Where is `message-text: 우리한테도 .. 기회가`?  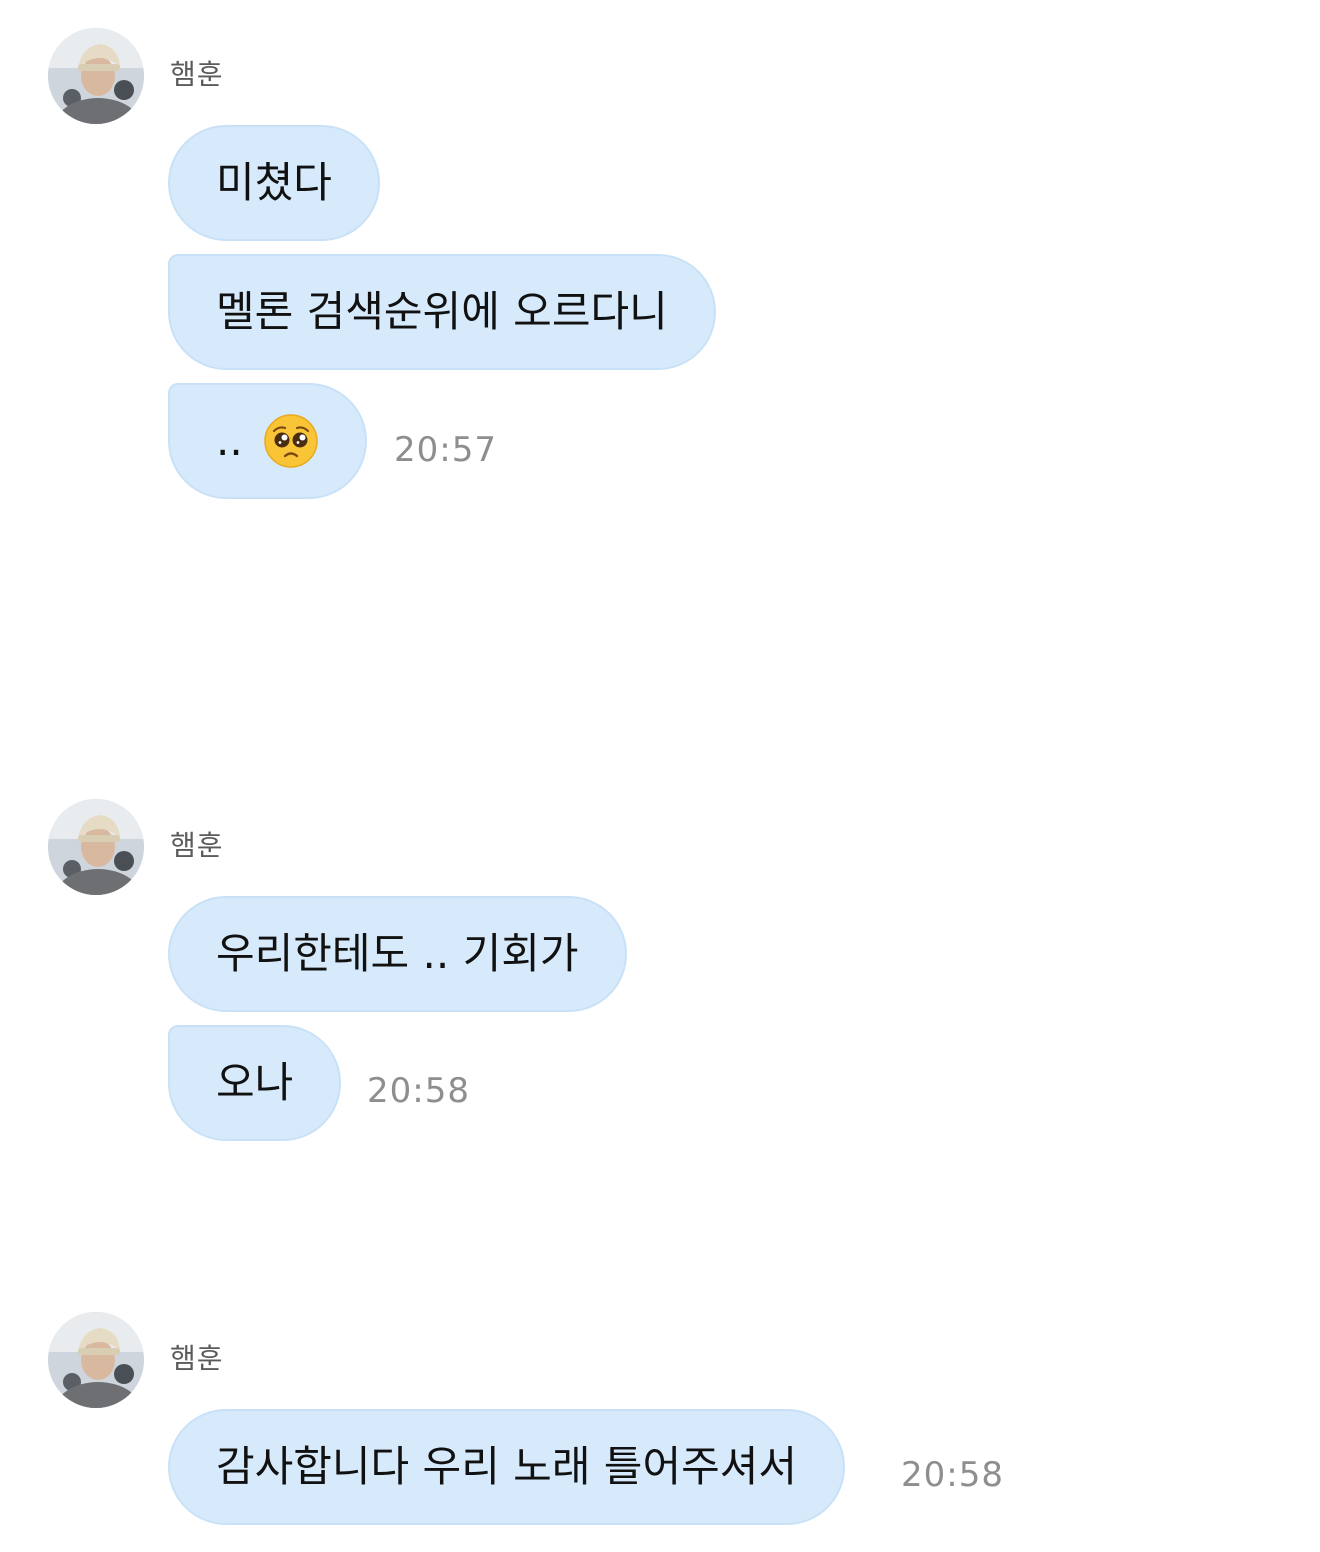
message-text: 우리한테도 .. 기회가 is located at coordinates (397, 953).